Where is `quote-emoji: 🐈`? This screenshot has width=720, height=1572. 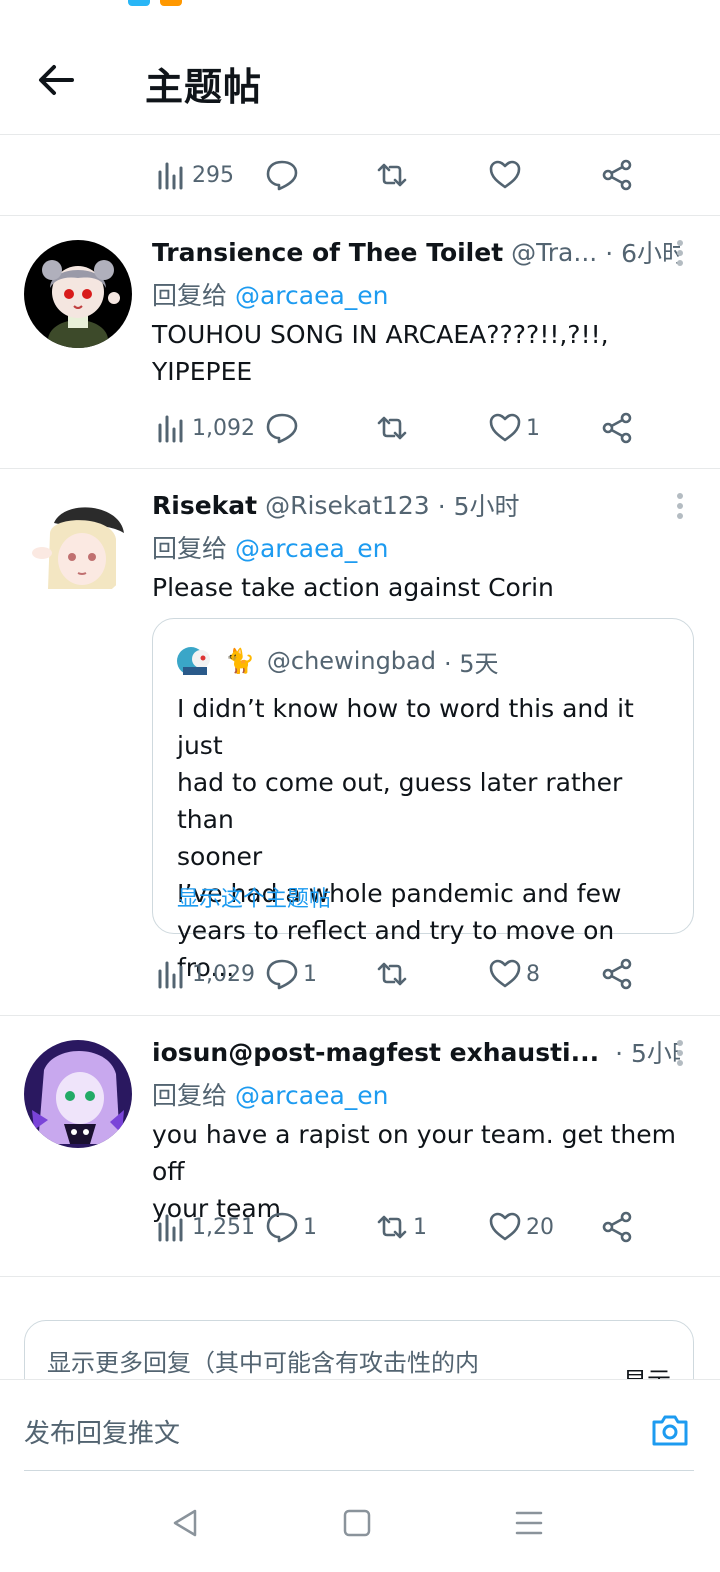
quote-emoji: 🐈 is located at coordinates (240, 661).